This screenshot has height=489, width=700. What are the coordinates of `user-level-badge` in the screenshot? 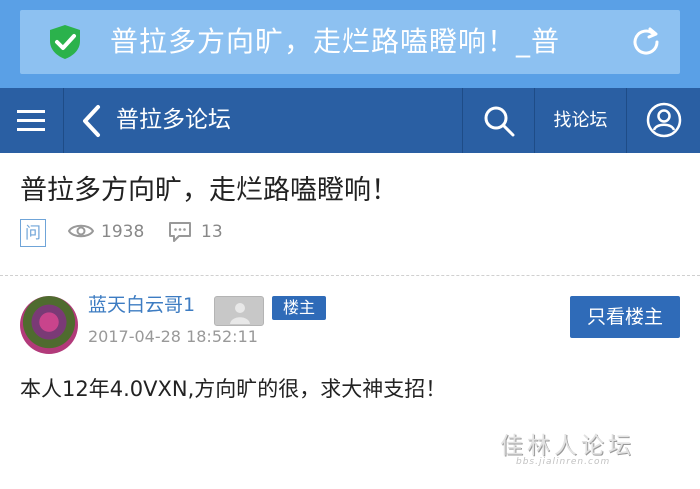 It's located at (239, 311).